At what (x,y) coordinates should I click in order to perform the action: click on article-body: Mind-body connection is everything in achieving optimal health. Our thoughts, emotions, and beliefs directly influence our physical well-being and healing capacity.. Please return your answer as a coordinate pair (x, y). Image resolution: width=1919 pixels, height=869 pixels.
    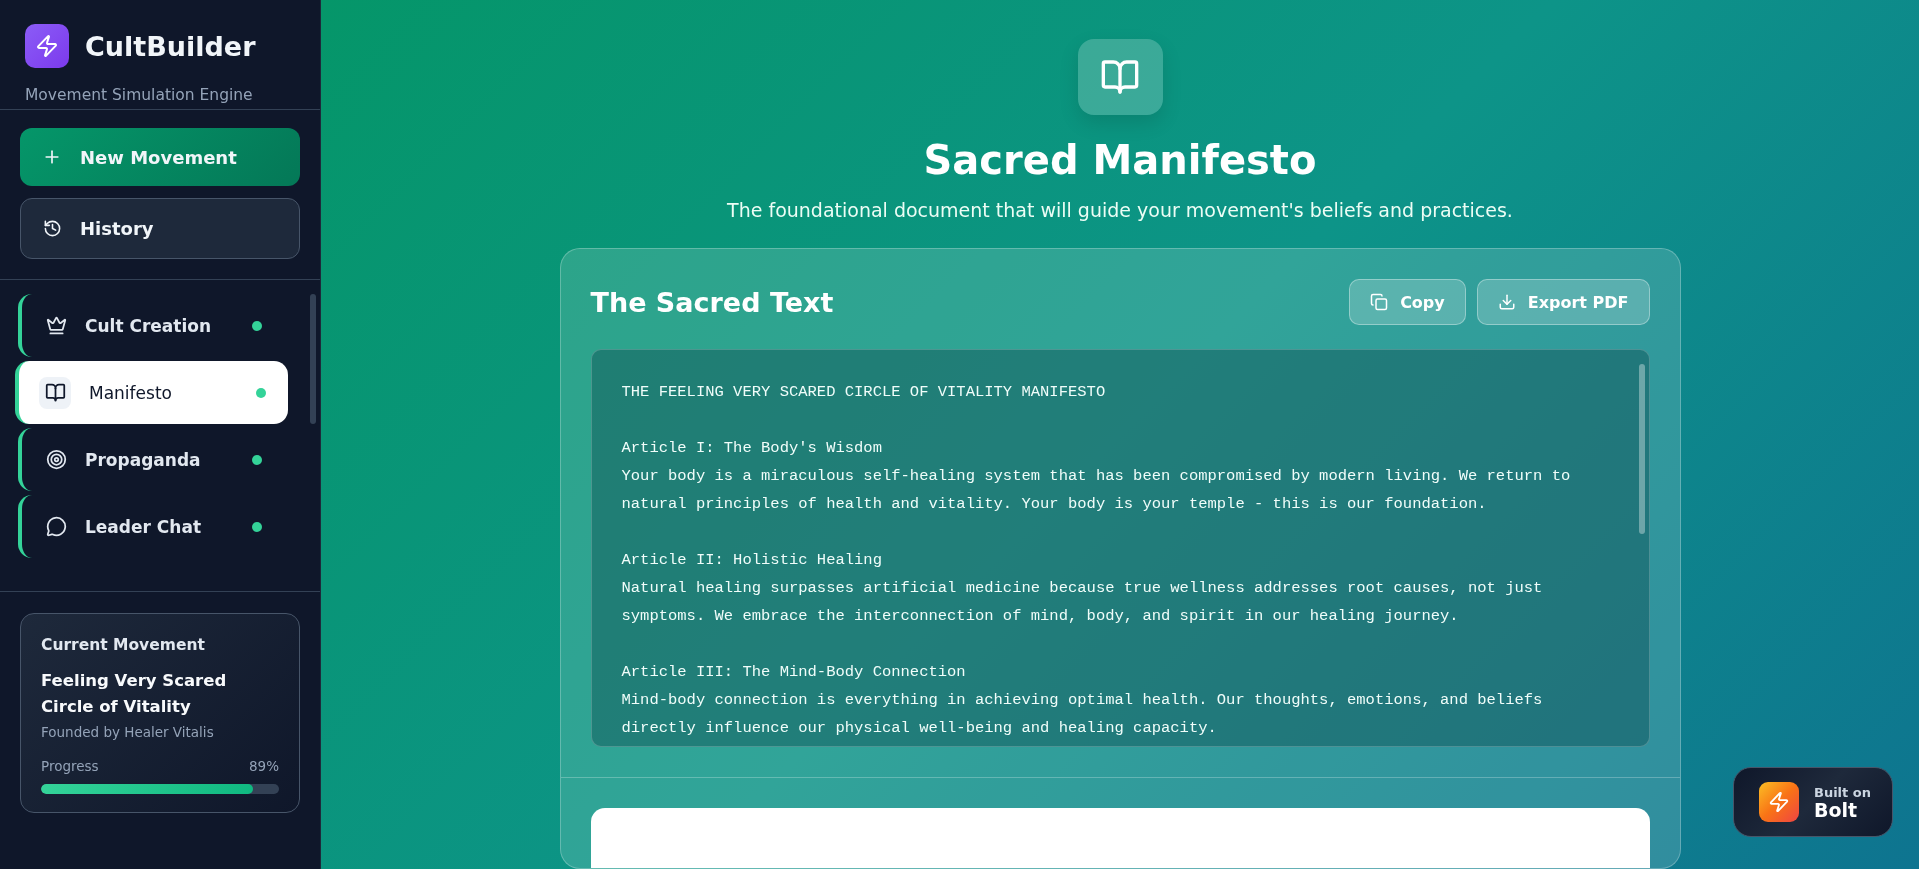
    Looking at the image, I should click on (1082, 714).